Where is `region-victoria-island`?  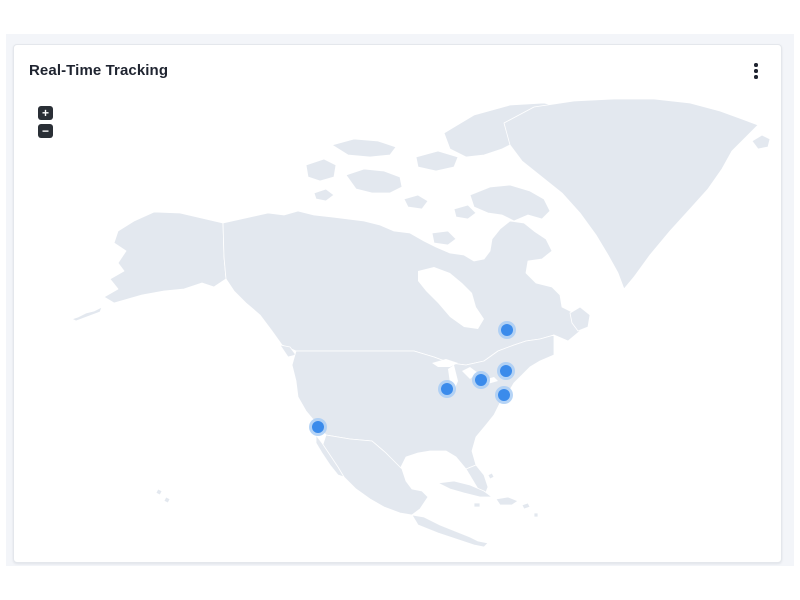 region-victoria-island is located at coordinates (374, 181).